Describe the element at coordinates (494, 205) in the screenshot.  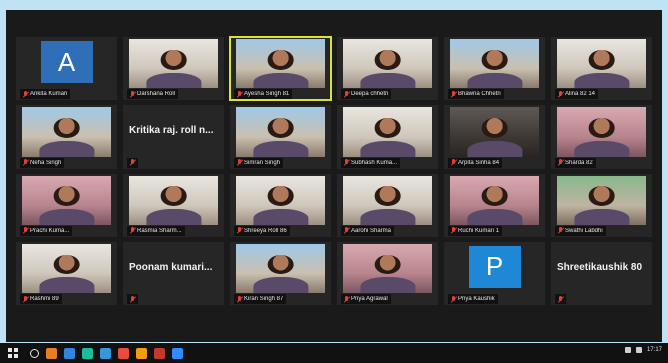
I see `participant-tile: Ruchi Kumari 1` at that location.